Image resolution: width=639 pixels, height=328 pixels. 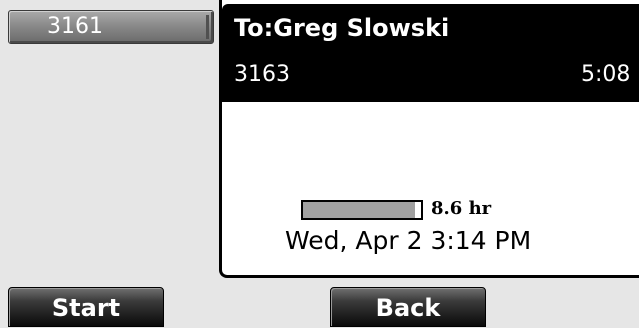 I want to click on start-softkey-label: Start, so click(x=86, y=308).